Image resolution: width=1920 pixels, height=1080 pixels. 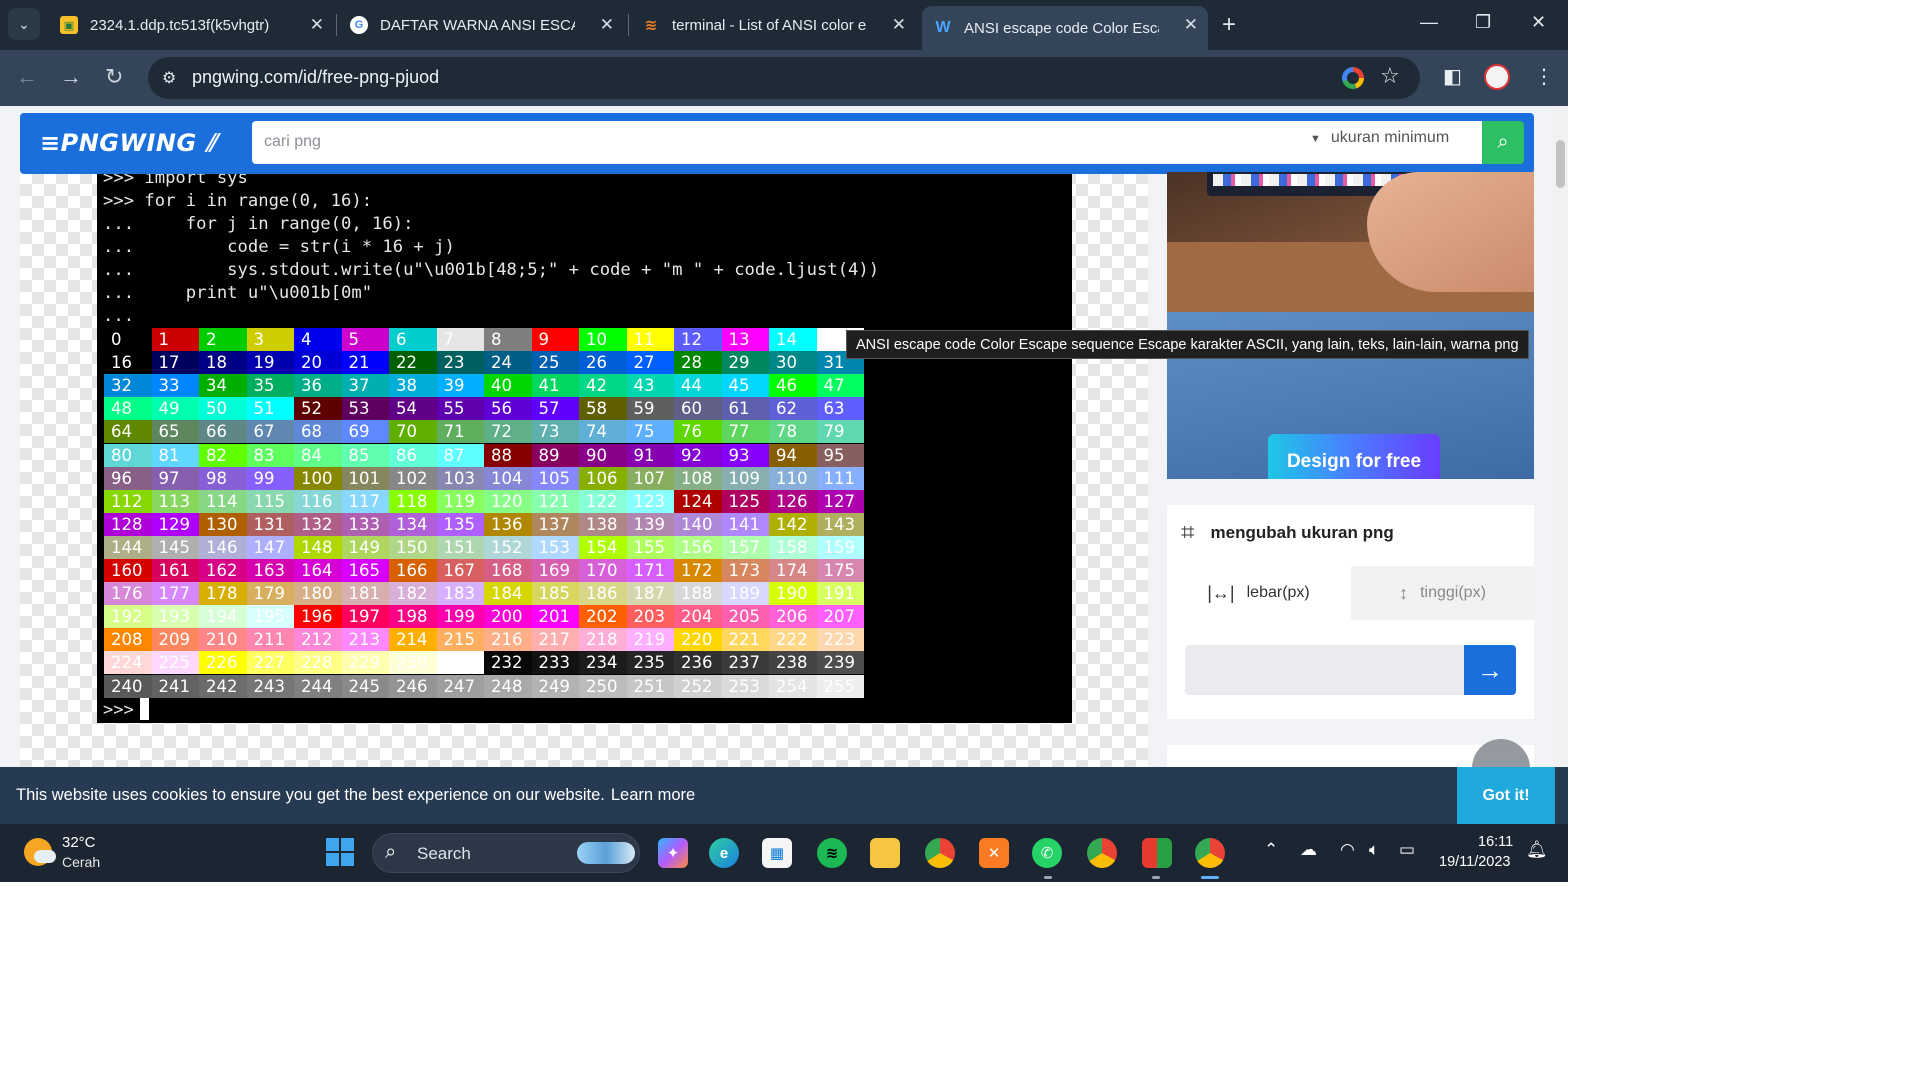 I want to click on cookie-accept-button: Got it!, so click(x=1506, y=795).